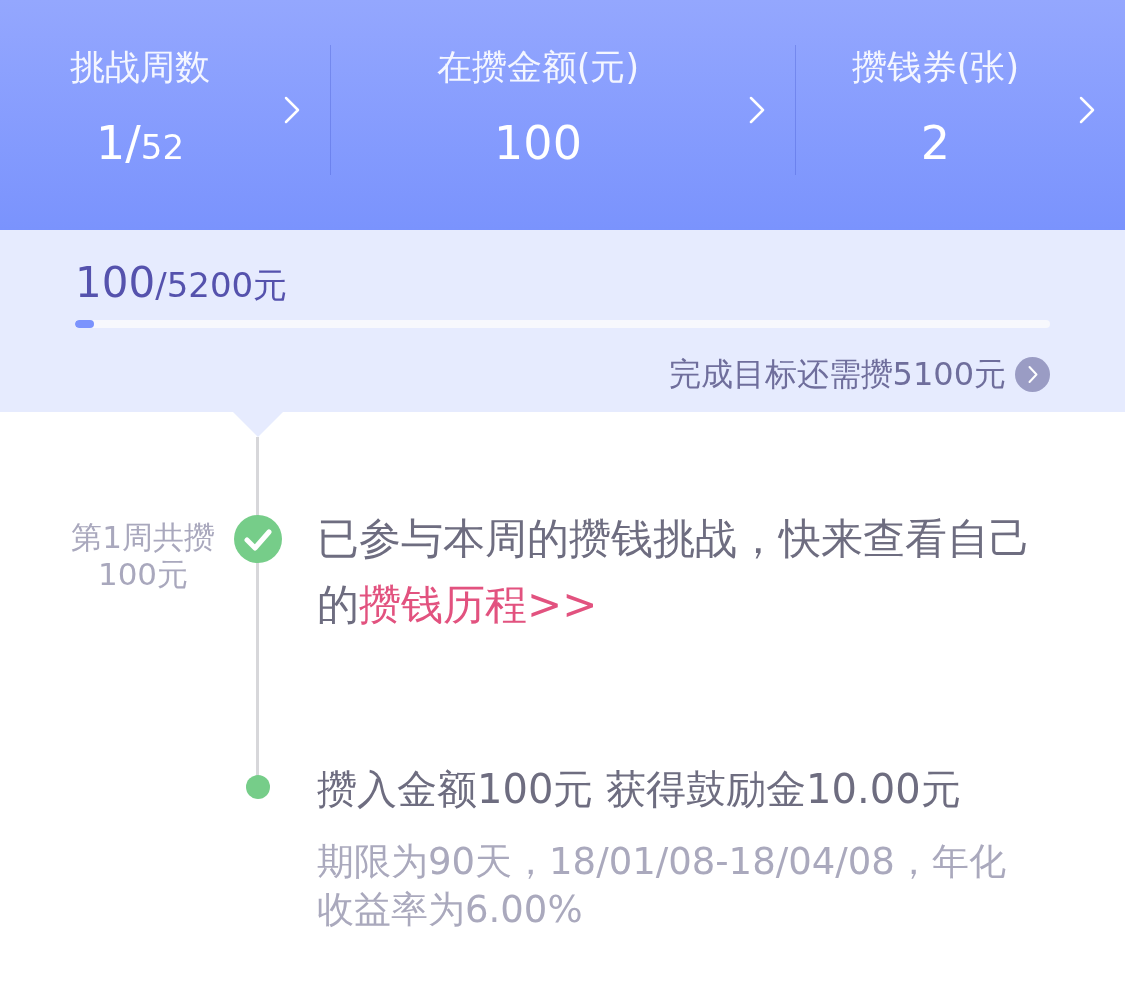 The width and height of the screenshot is (1125, 981). Describe the element at coordinates (143, 556) in the screenshot. I see `week-summary: 第1周共攒100元` at that location.